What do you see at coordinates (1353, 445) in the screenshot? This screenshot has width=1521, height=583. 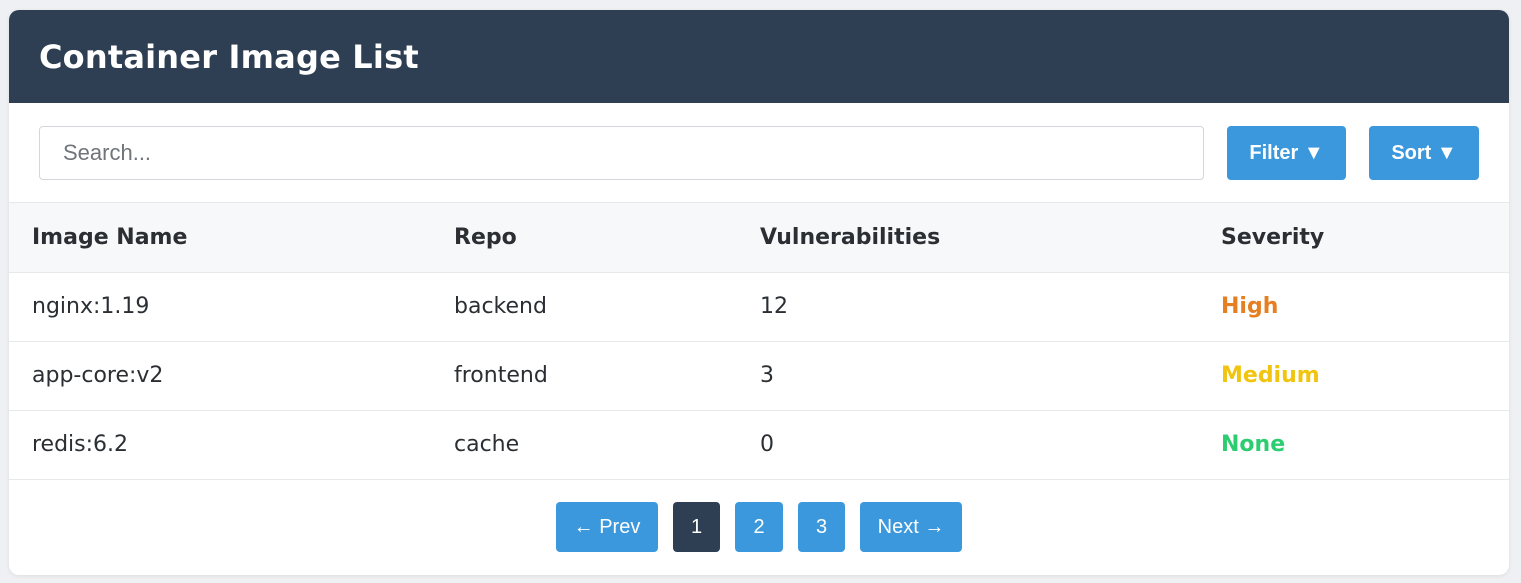 I see `severity-cell: None` at bounding box center [1353, 445].